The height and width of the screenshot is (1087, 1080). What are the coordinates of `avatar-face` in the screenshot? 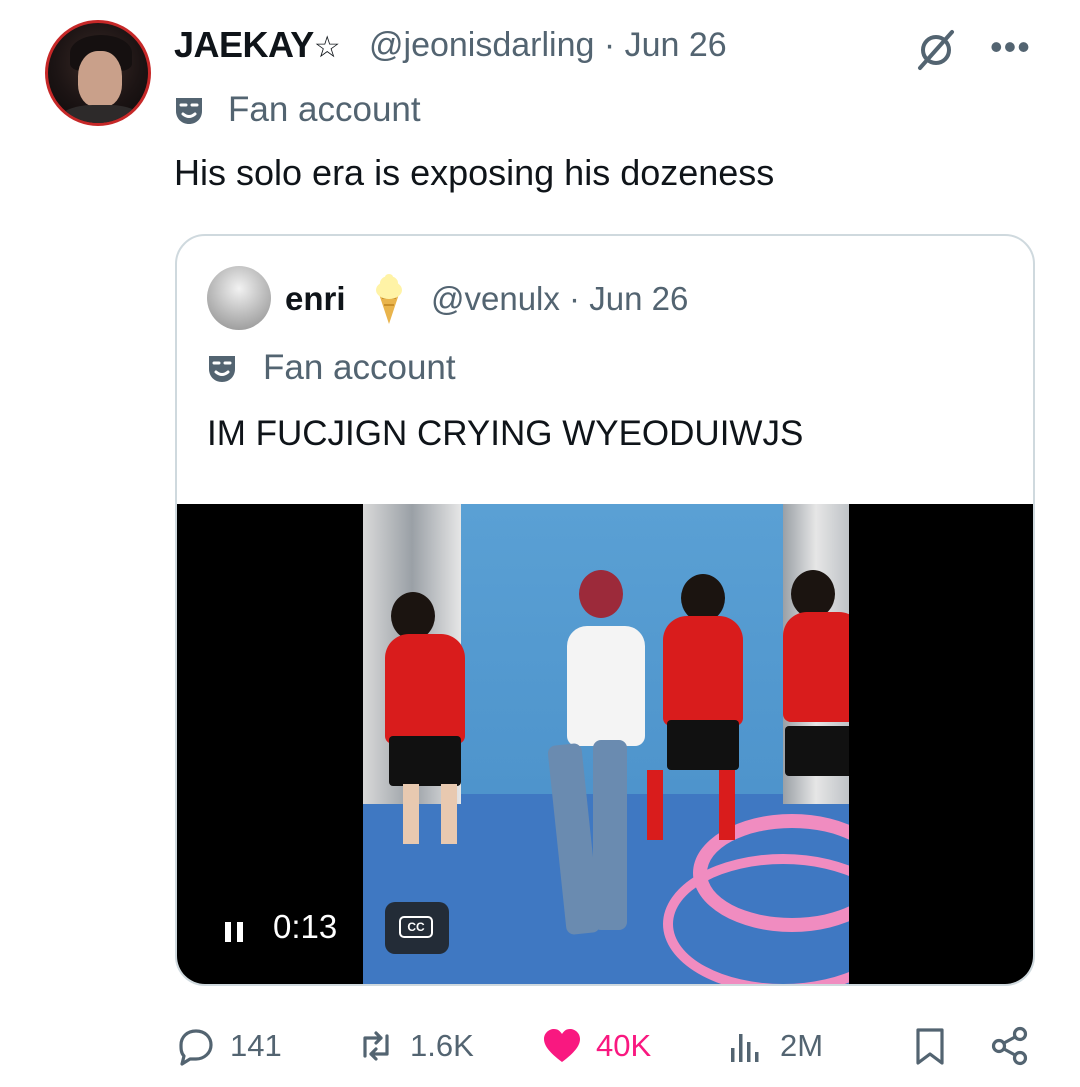 It's located at (100, 79).